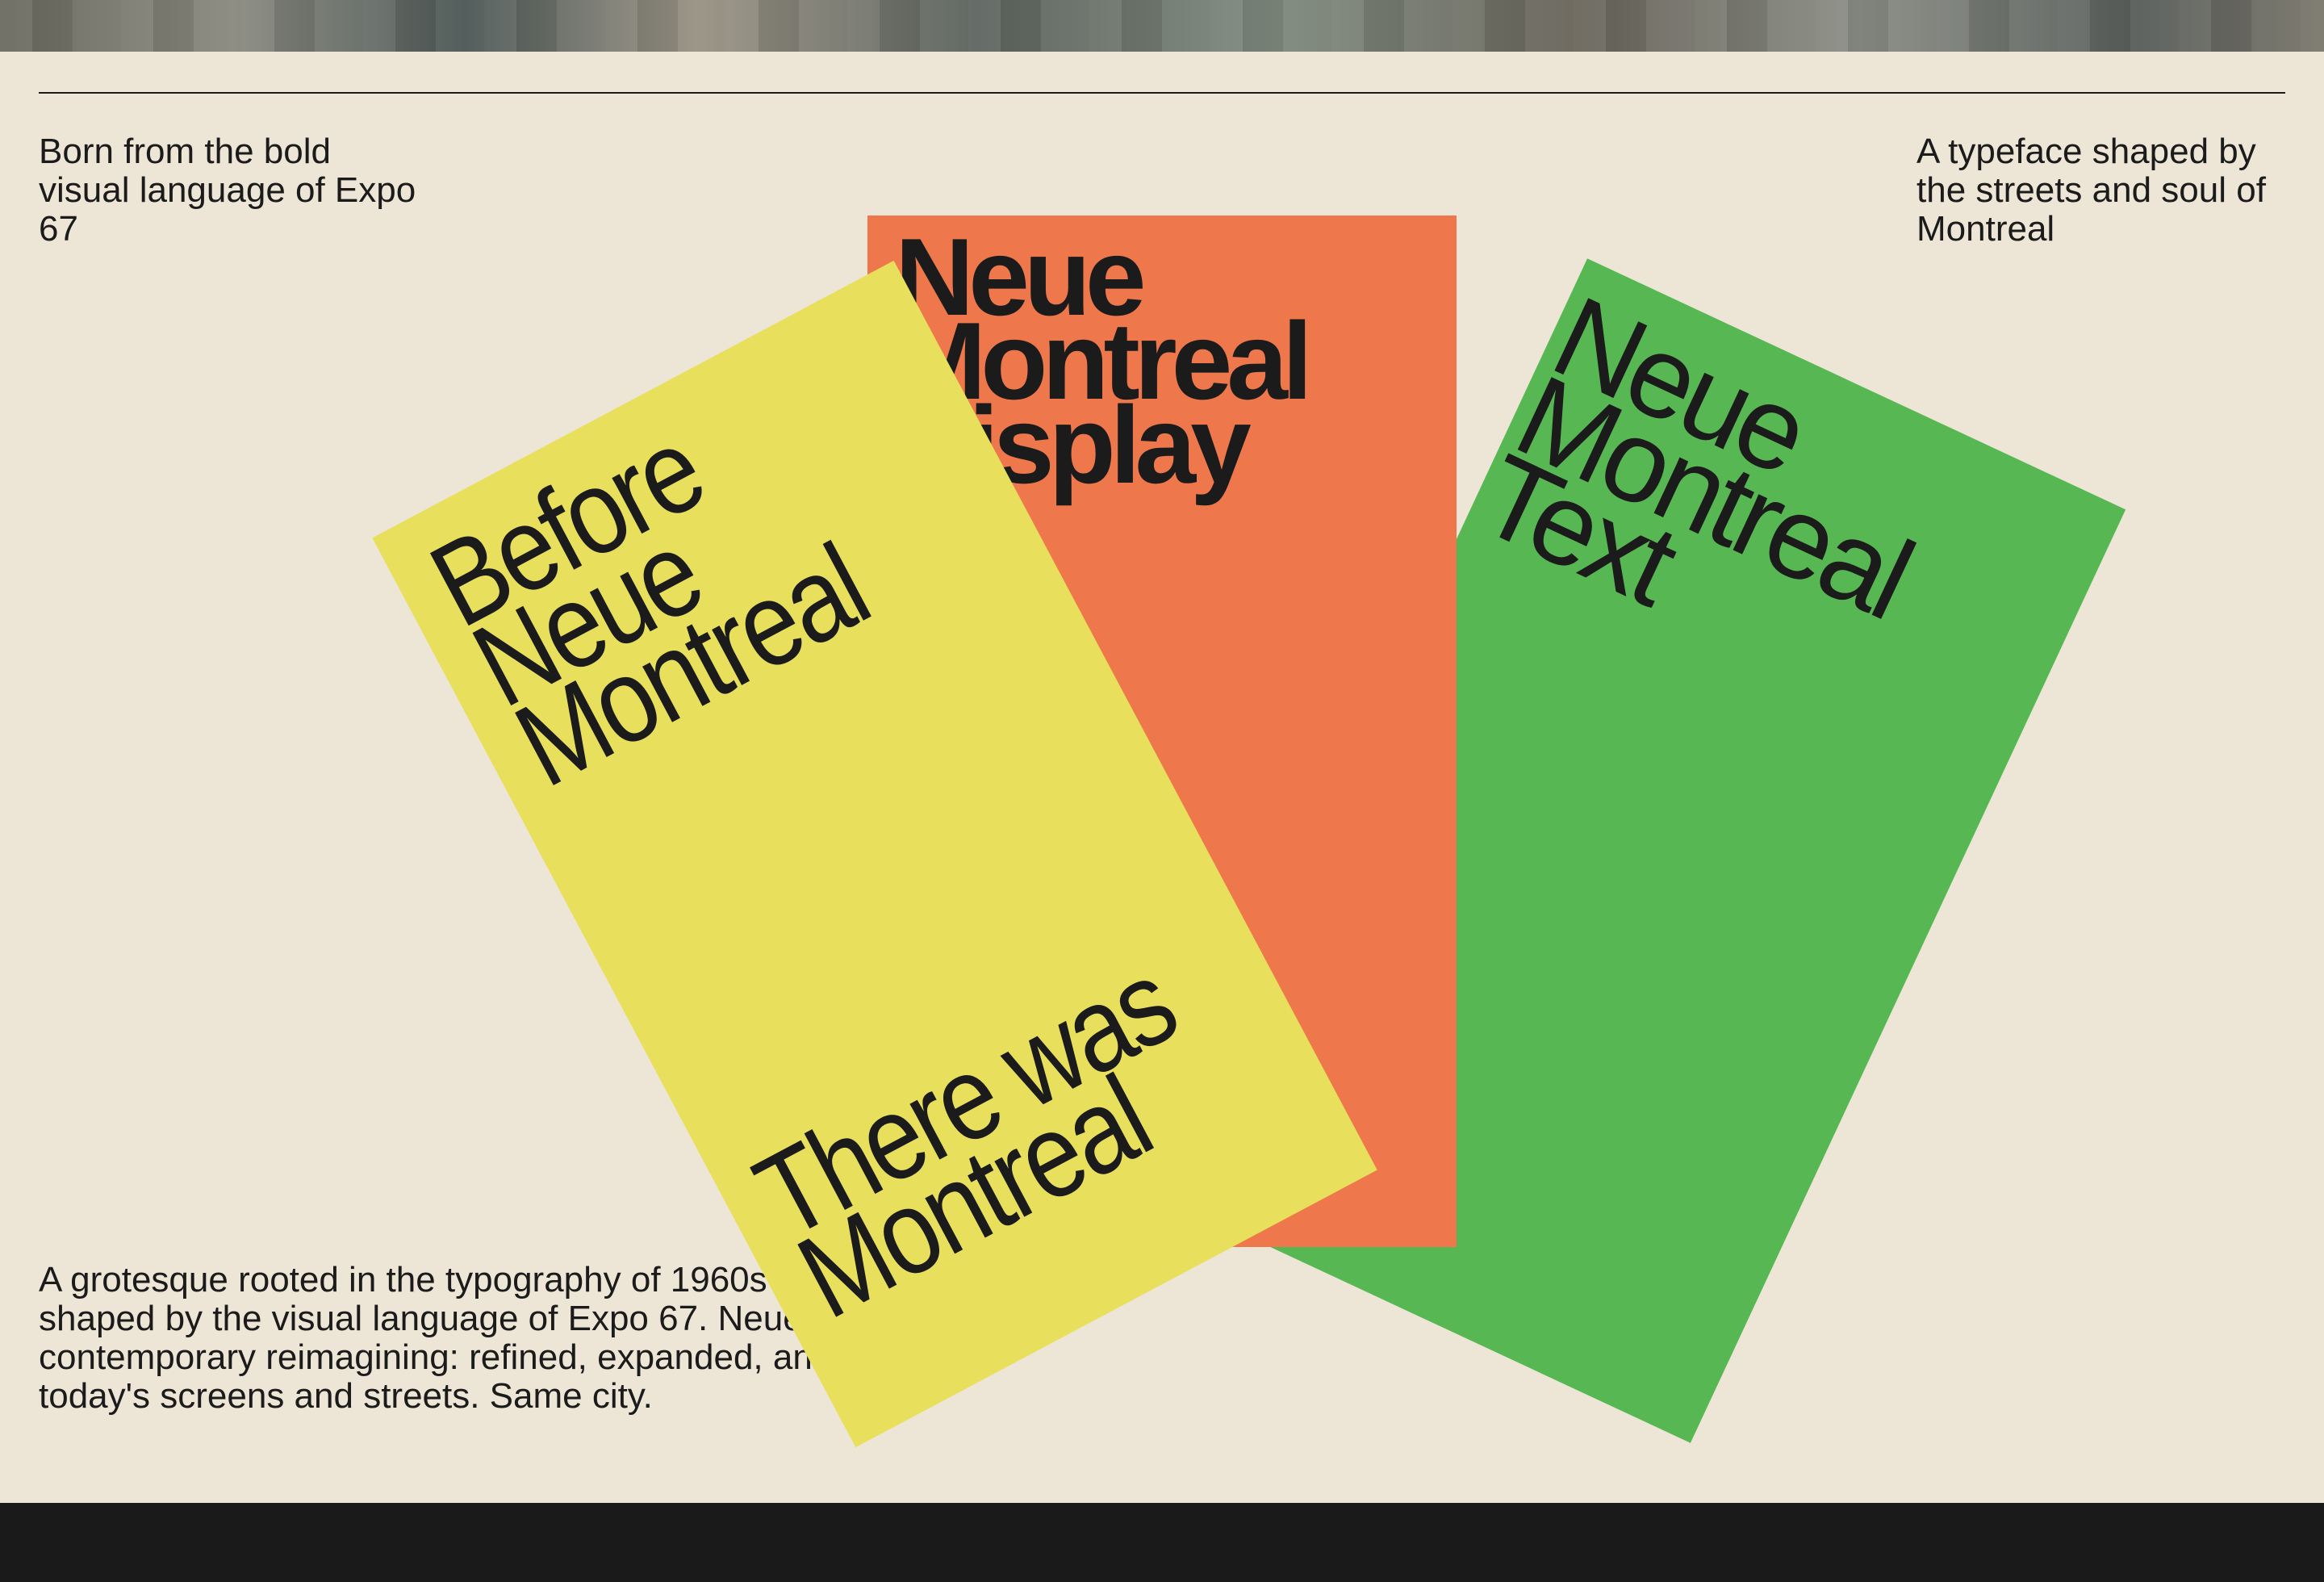  Describe the element at coordinates (1162, 1542) in the screenshot. I see `footer-bar` at that location.